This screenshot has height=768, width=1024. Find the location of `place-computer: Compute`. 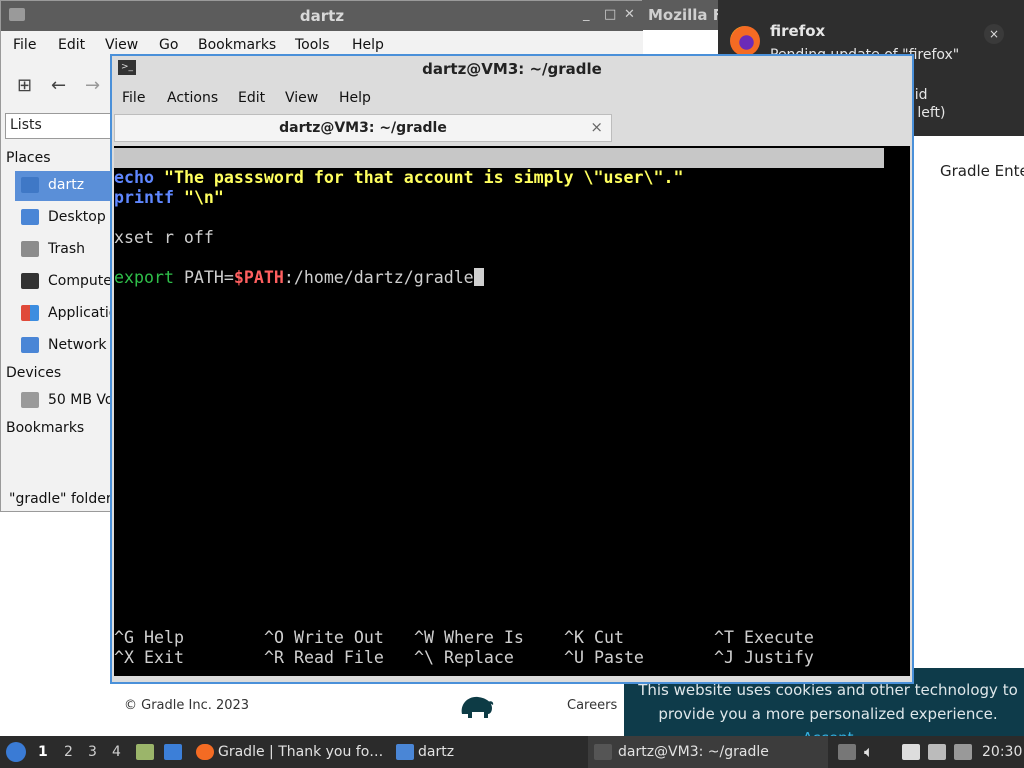

place-computer: Compute is located at coordinates (63, 282).